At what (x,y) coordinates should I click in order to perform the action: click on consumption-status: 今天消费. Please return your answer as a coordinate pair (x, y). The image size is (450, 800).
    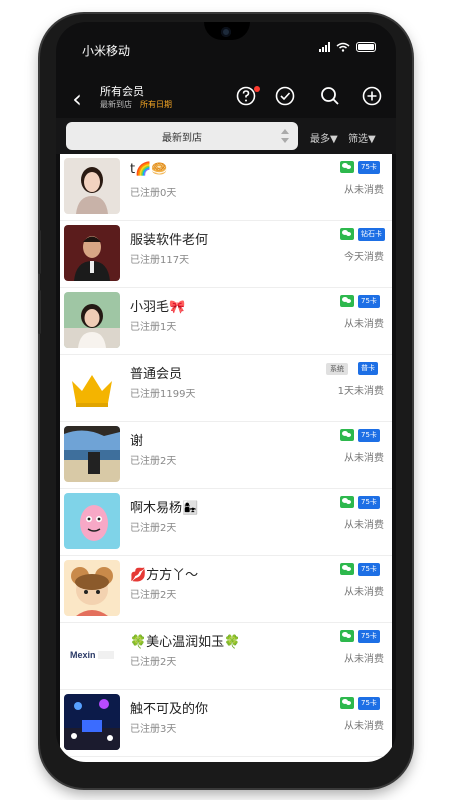
    Looking at the image, I should click on (364, 257).